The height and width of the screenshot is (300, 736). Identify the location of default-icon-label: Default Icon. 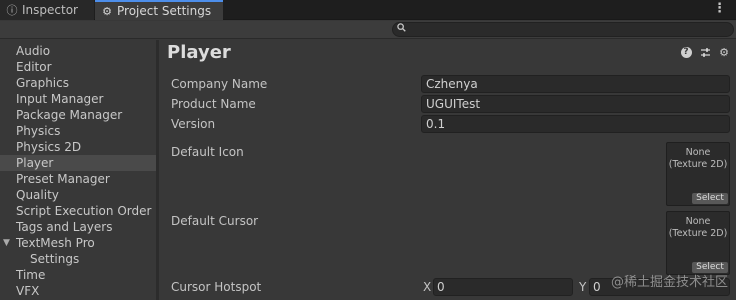
(207, 152).